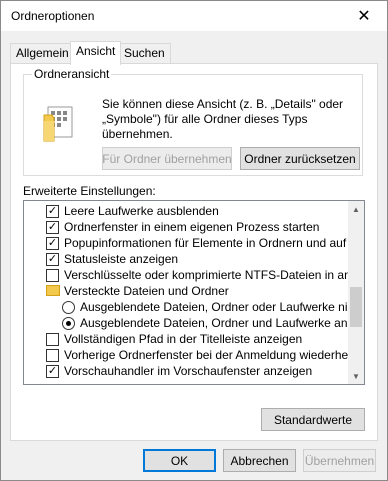 This screenshot has width=388, height=481. I want to click on window-title: Ordneroptionen, so click(53, 16).